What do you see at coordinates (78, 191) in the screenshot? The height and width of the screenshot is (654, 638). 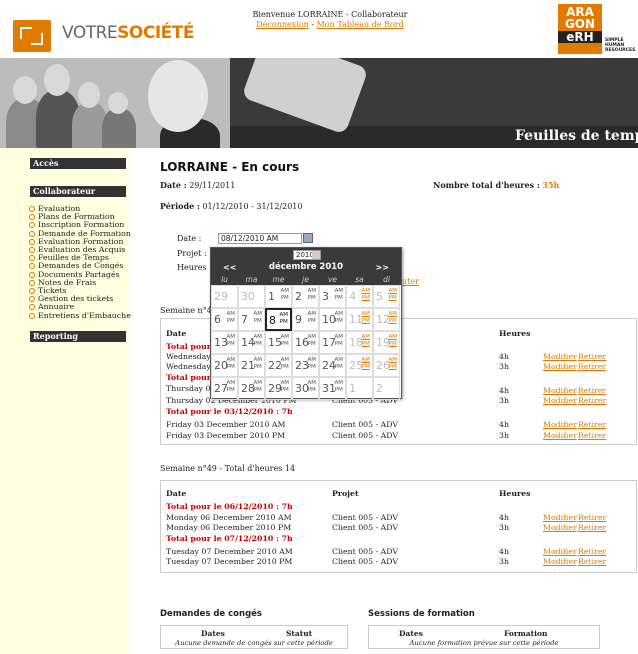 I see `sidebar-section-collaborateur: Collaborateur` at bounding box center [78, 191].